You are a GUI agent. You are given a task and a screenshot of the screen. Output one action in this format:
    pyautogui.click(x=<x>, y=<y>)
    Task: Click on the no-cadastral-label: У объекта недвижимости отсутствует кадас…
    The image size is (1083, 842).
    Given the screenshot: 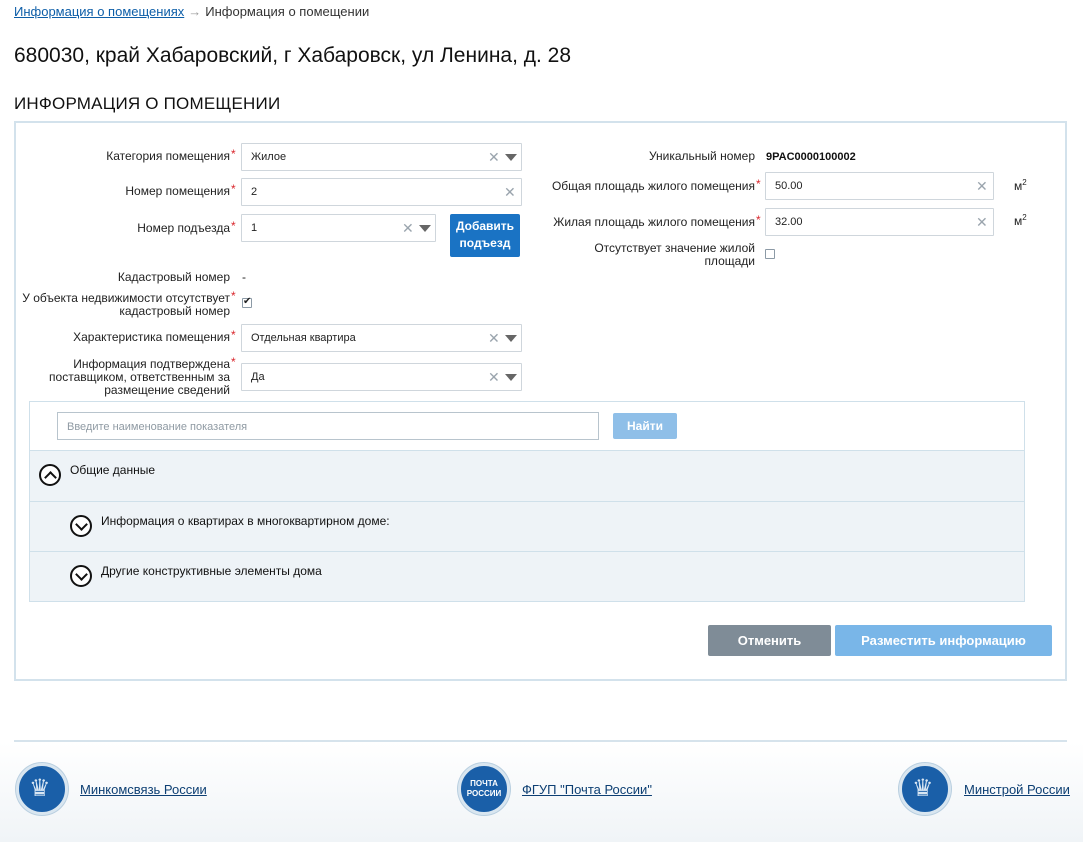 What is the action you would take?
    pyautogui.click(x=125, y=305)
    